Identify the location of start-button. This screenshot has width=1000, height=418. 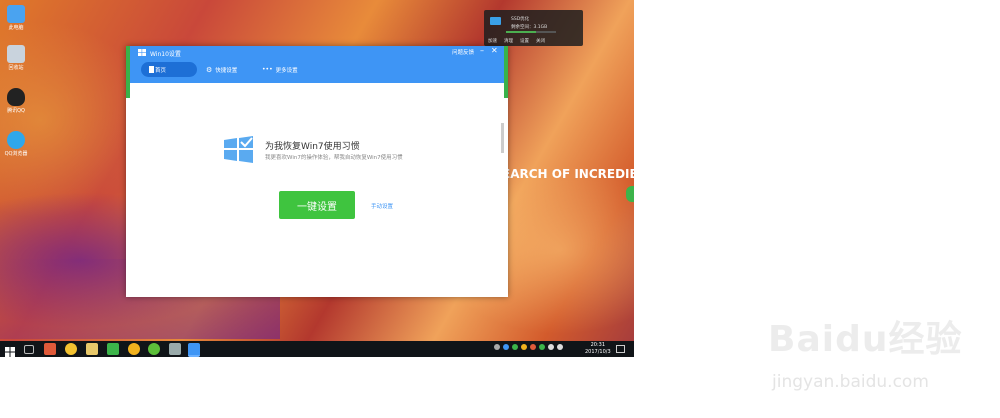
(10, 350).